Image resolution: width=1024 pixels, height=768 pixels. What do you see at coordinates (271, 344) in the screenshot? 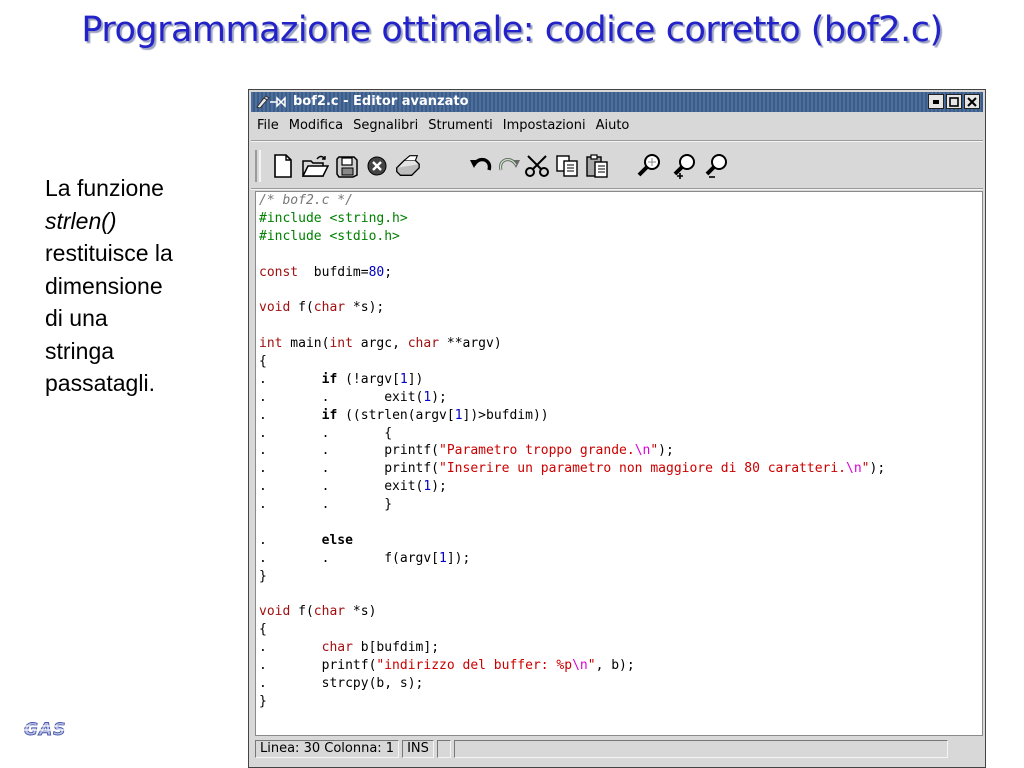
I see `code-token: int` at bounding box center [271, 344].